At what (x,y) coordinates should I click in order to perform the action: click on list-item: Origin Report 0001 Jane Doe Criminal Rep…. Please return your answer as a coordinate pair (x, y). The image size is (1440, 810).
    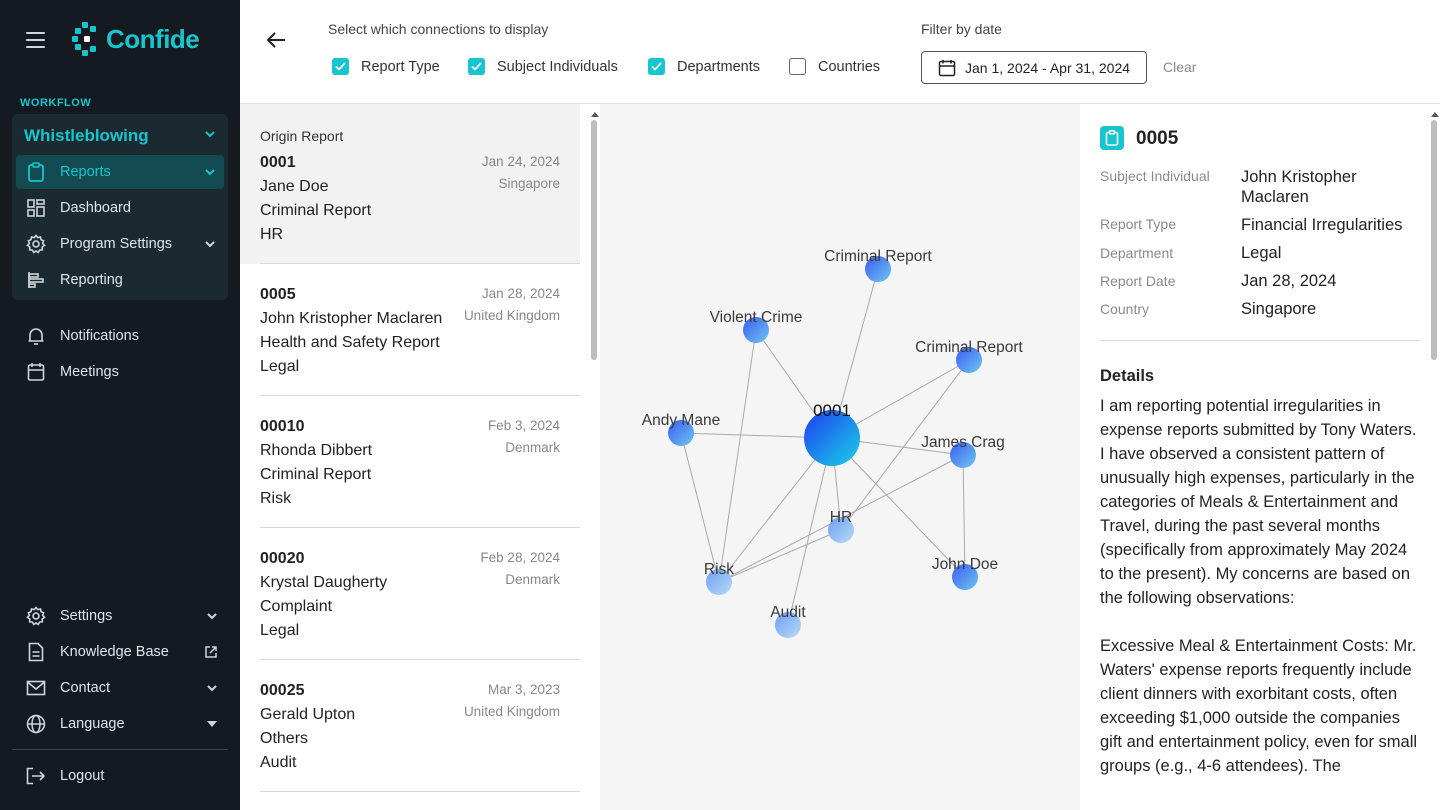
    Looking at the image, I should click on (410, 184).